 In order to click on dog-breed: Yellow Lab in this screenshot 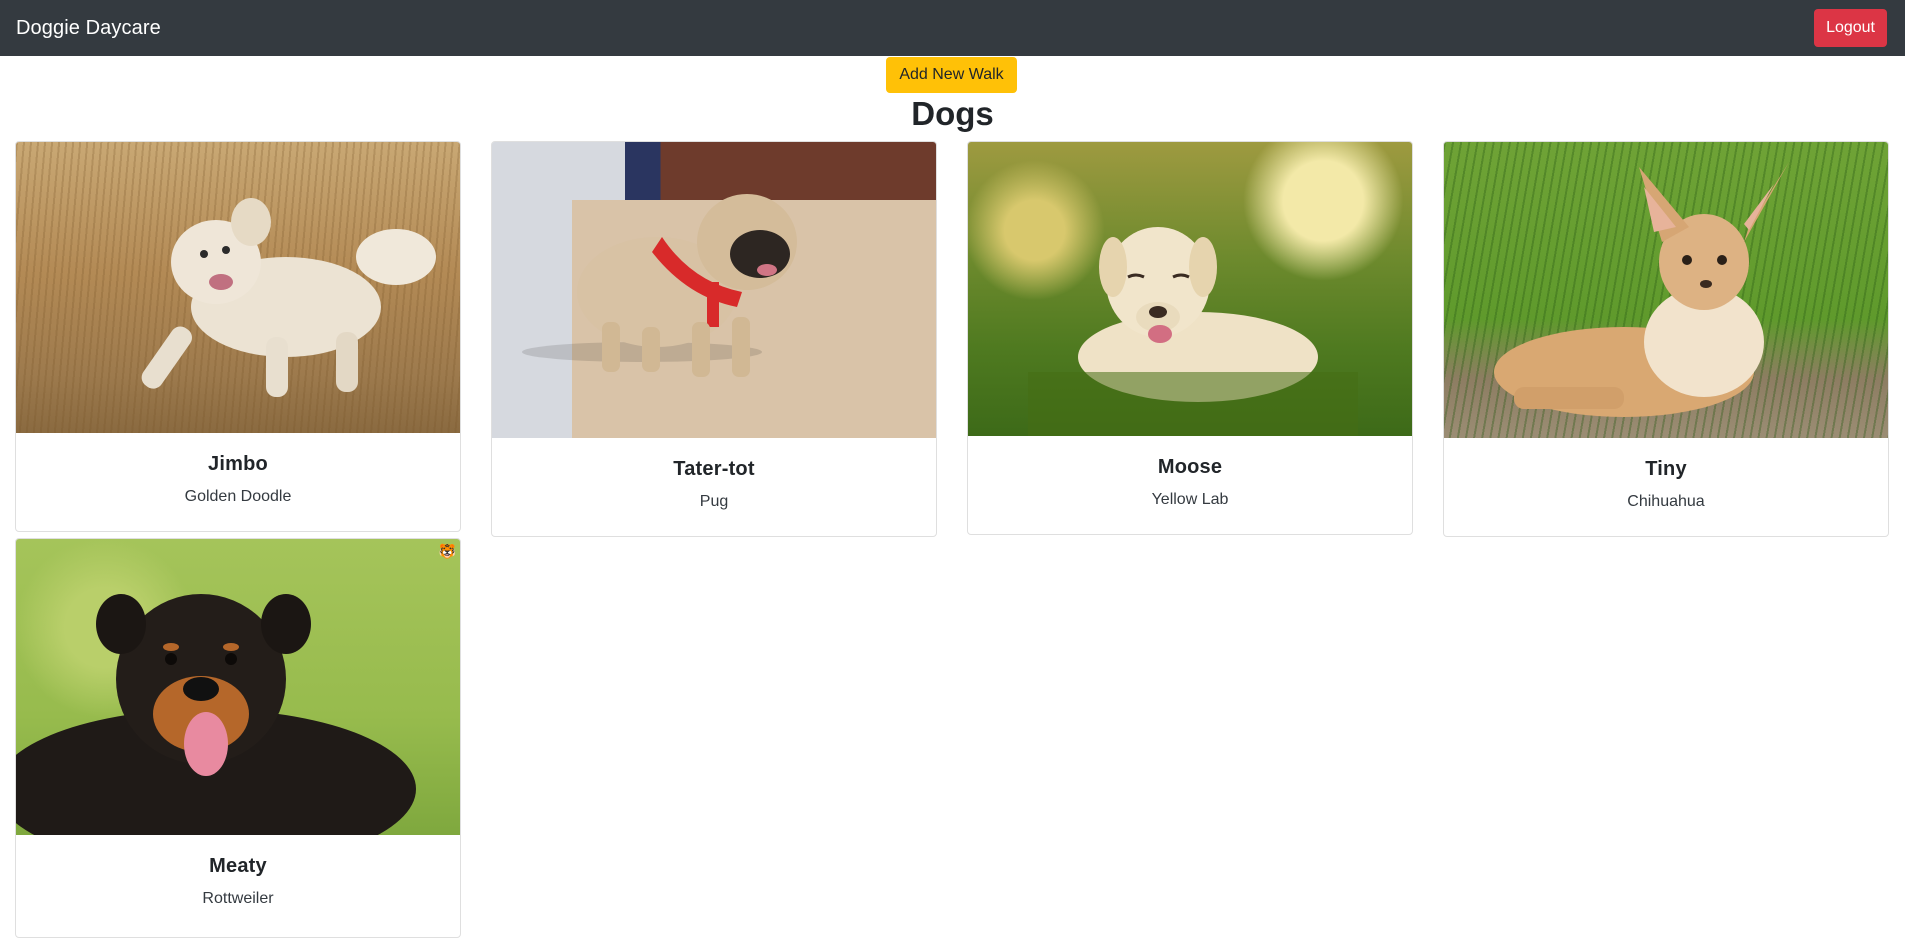, I will do `click(1190, 499)`.